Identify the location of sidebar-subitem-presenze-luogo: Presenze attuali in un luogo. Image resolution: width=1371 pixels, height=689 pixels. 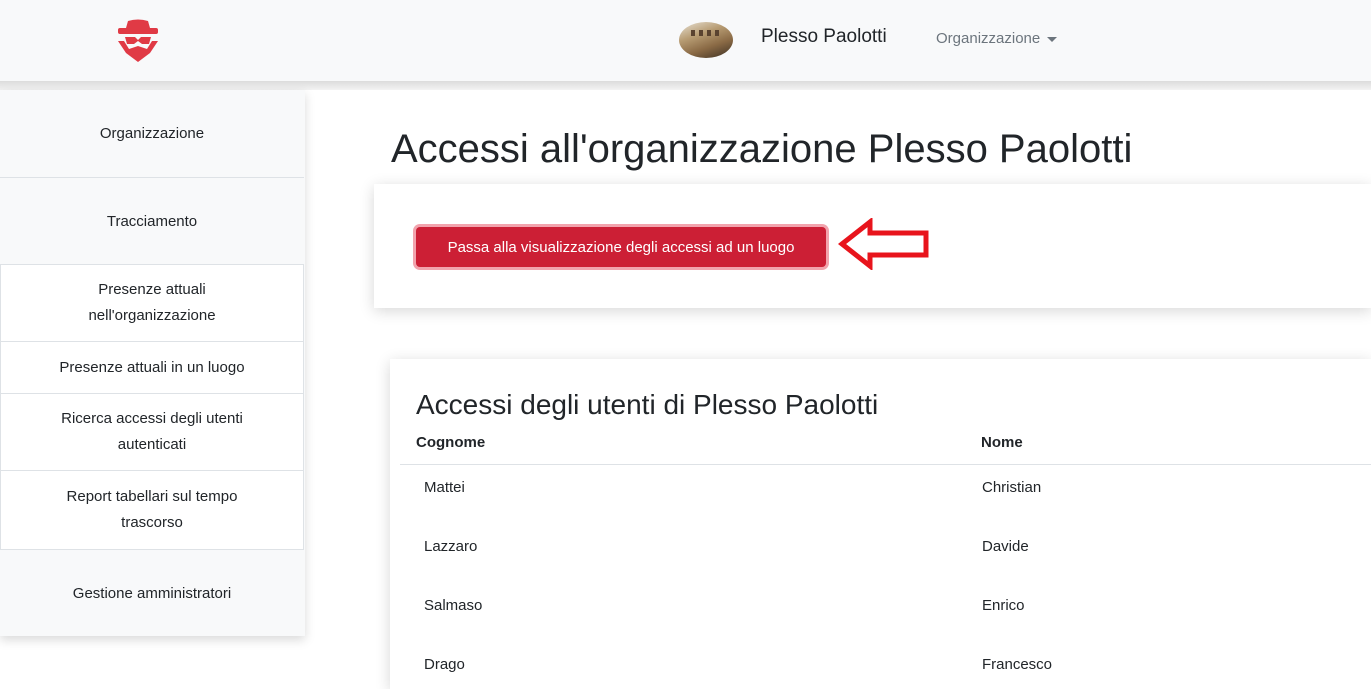
(152, 367).